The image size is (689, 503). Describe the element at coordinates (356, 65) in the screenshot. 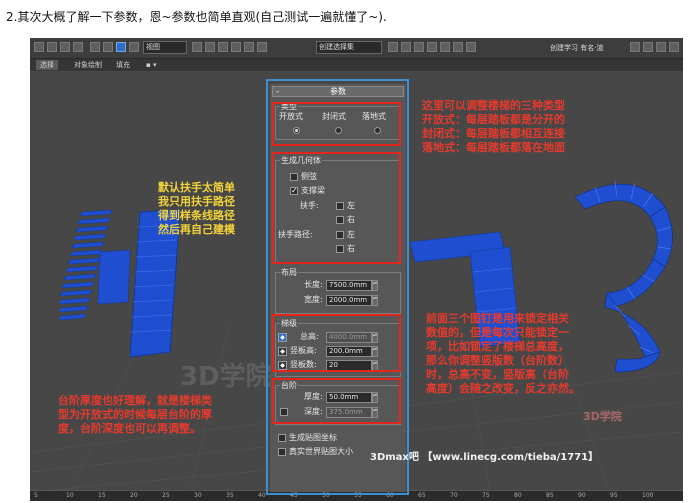

I see `ribbon-tabs: 选择 对象绘制 填充 ▪ ▾` at that location.